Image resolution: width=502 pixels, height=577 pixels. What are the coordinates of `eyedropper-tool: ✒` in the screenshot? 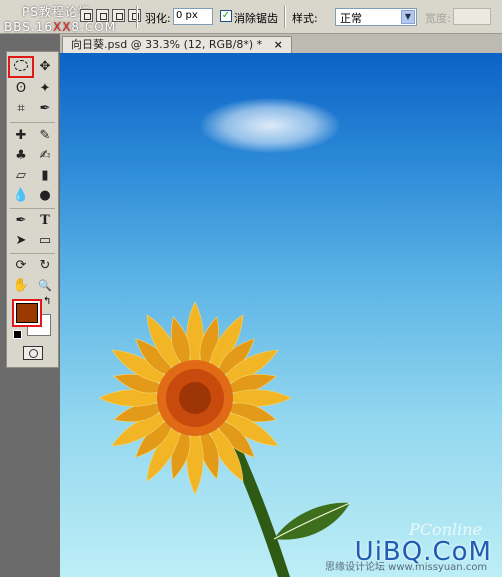 It's located at (45, 109).